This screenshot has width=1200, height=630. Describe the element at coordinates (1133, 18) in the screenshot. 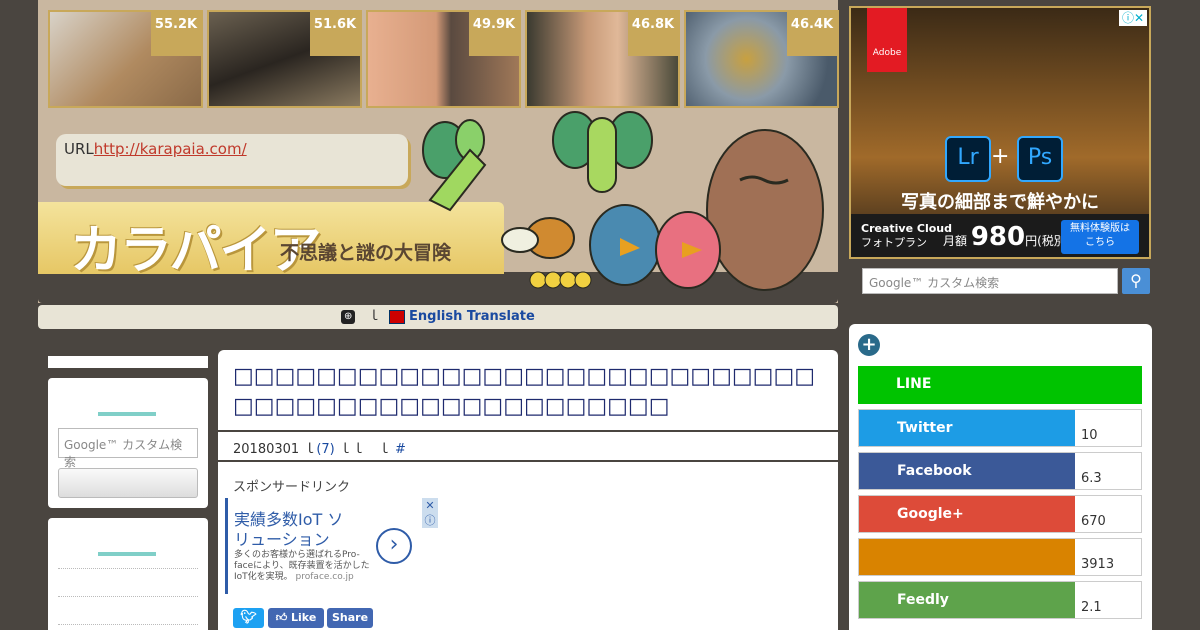

I see `ad-close-icon: ⓘ✕` at that location.